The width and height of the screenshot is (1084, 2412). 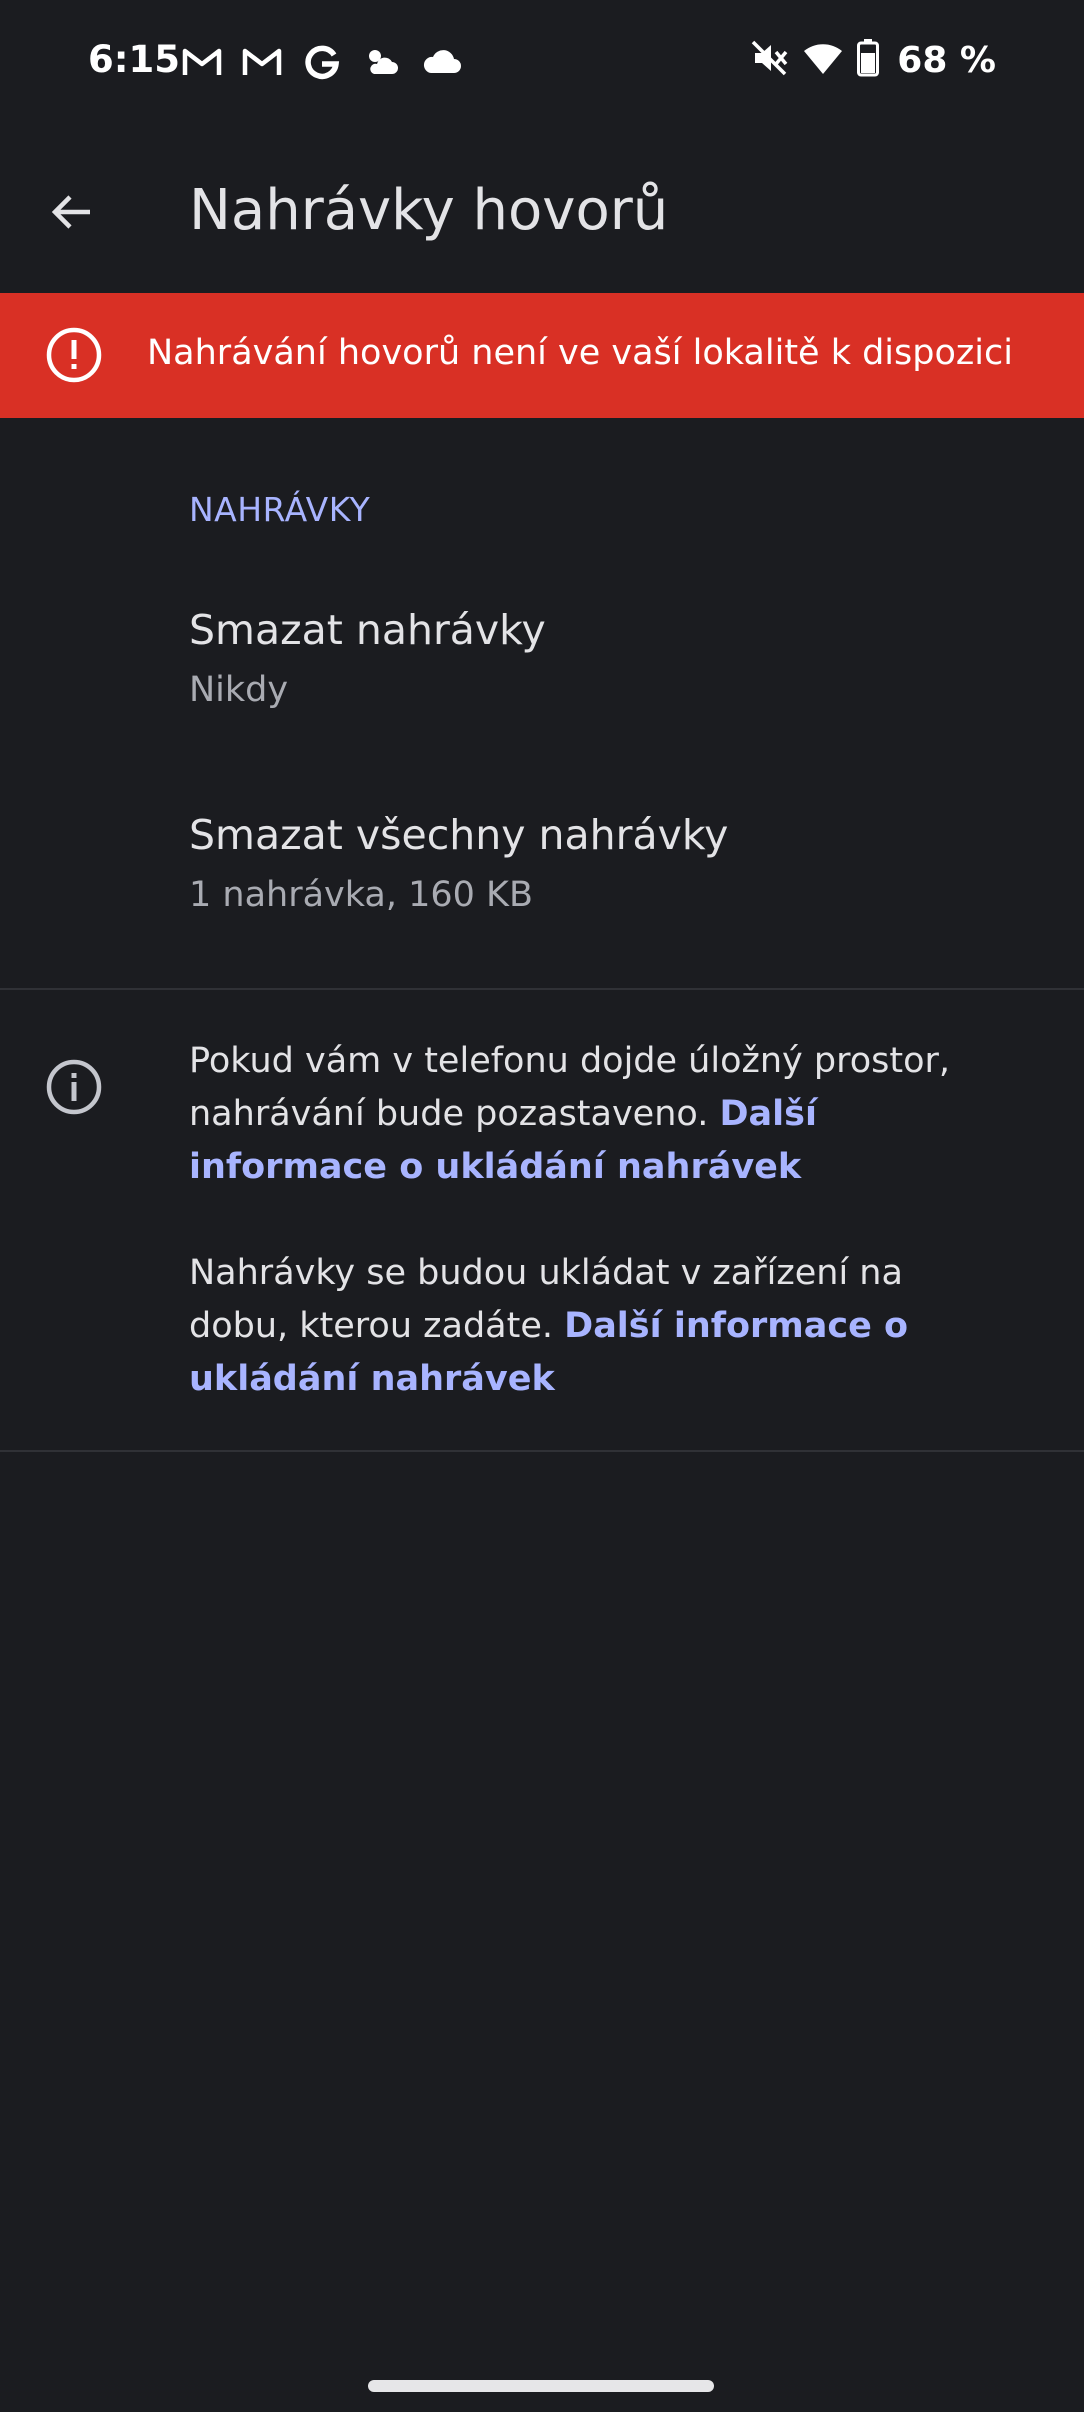 I want to click on pref-title: Smazat všechny nahrávky, so click(x=459, y=835).